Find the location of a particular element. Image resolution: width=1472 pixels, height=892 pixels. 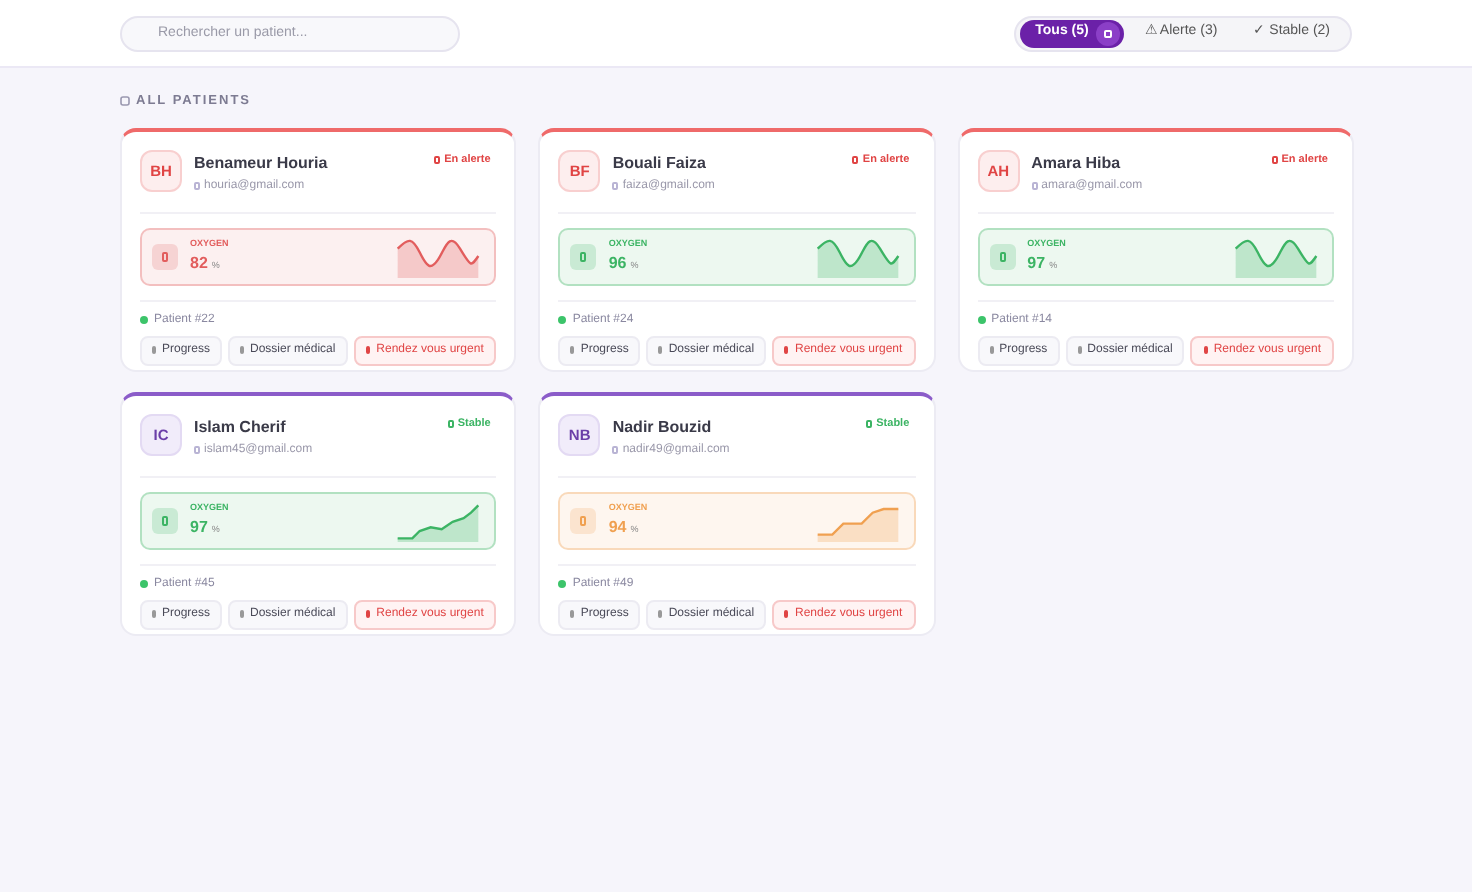

oxygen-value: 82 is located at coordinates (199, 263).